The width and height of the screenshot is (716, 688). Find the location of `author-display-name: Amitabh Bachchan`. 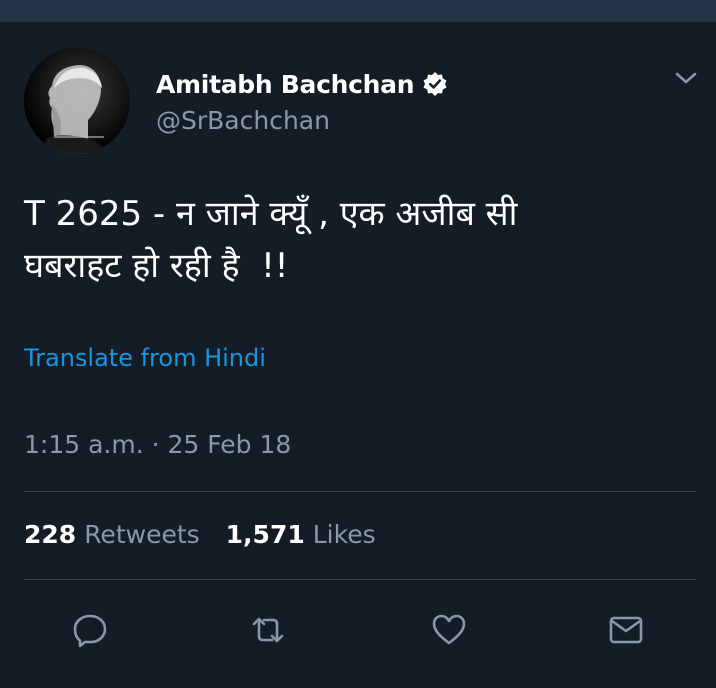

author-display-name: Amitabh Bachchan is located at coordinates (285, 84).